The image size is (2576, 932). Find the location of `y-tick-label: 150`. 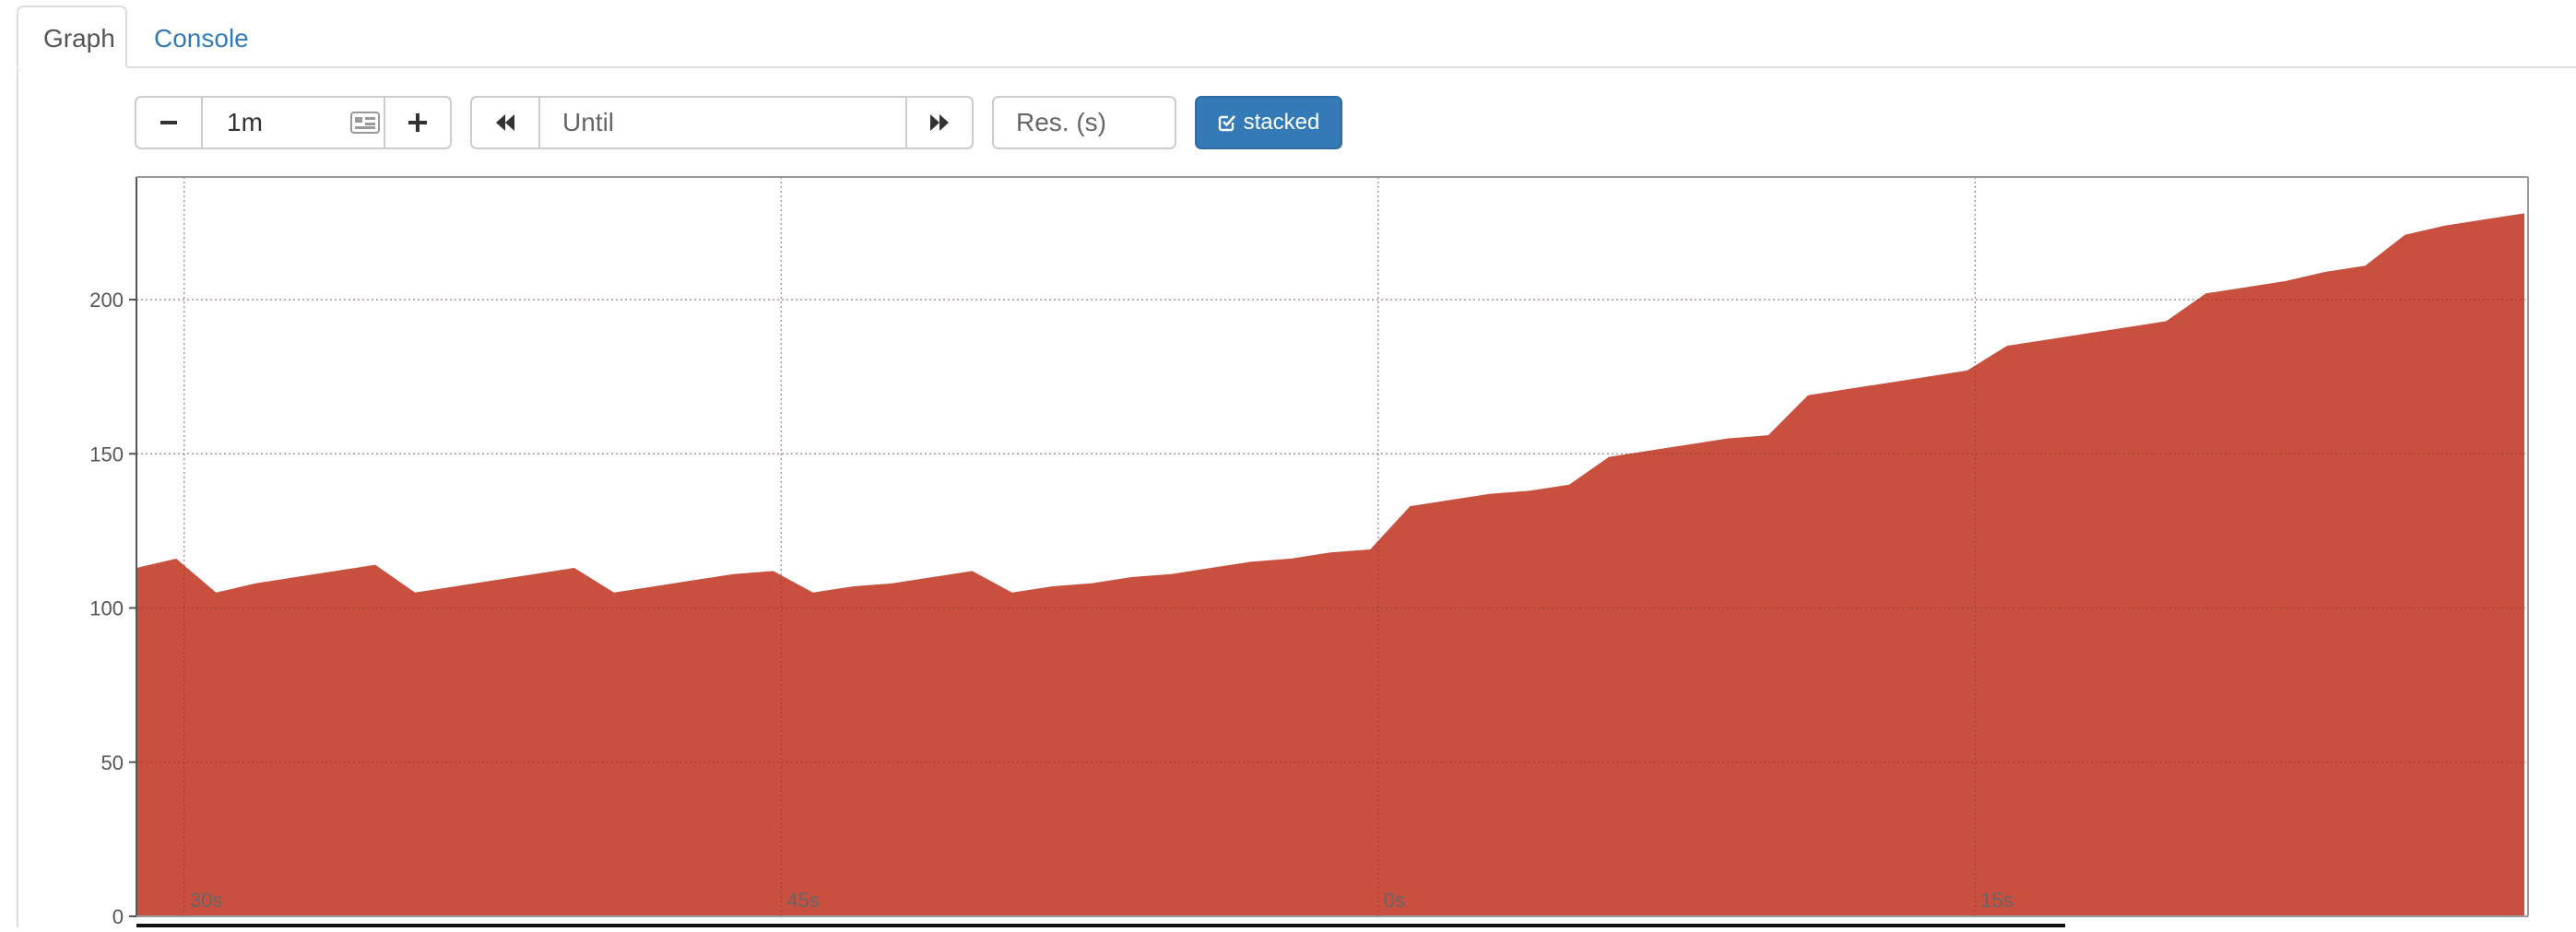

y-tick-label: 150 is located at coordinates (106, 454).